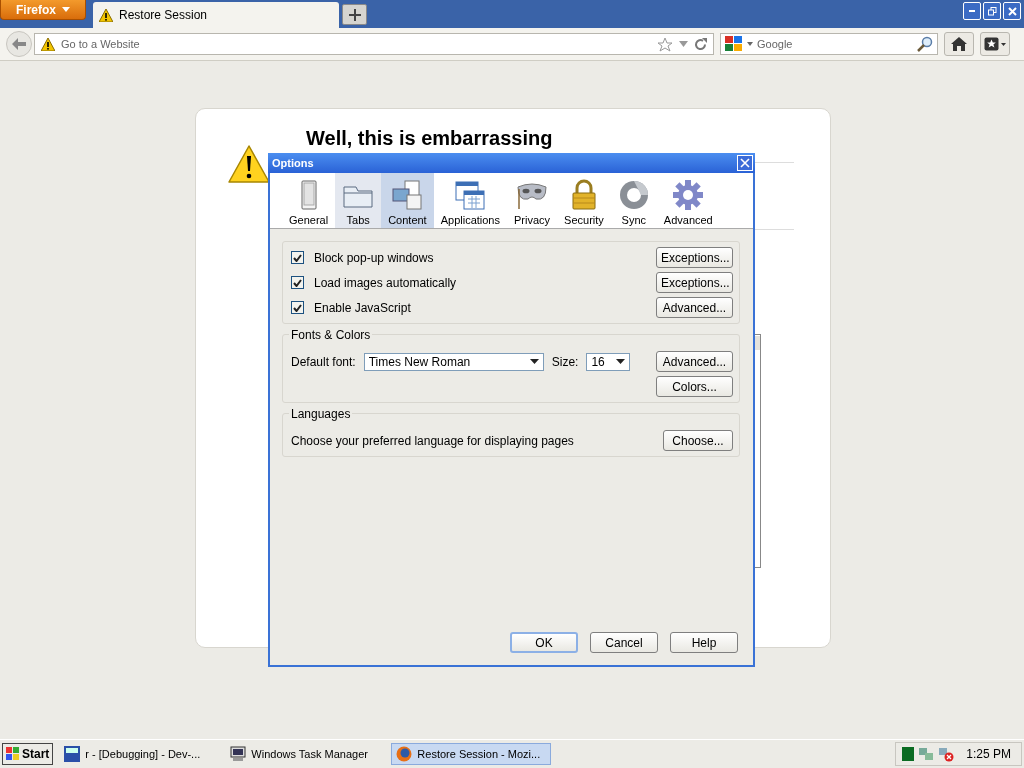 This screenshot has height=768, width=1024. Describe the element at coordinates (544, 642) in the screenshot. I see `dialog-button: OK` at that location.